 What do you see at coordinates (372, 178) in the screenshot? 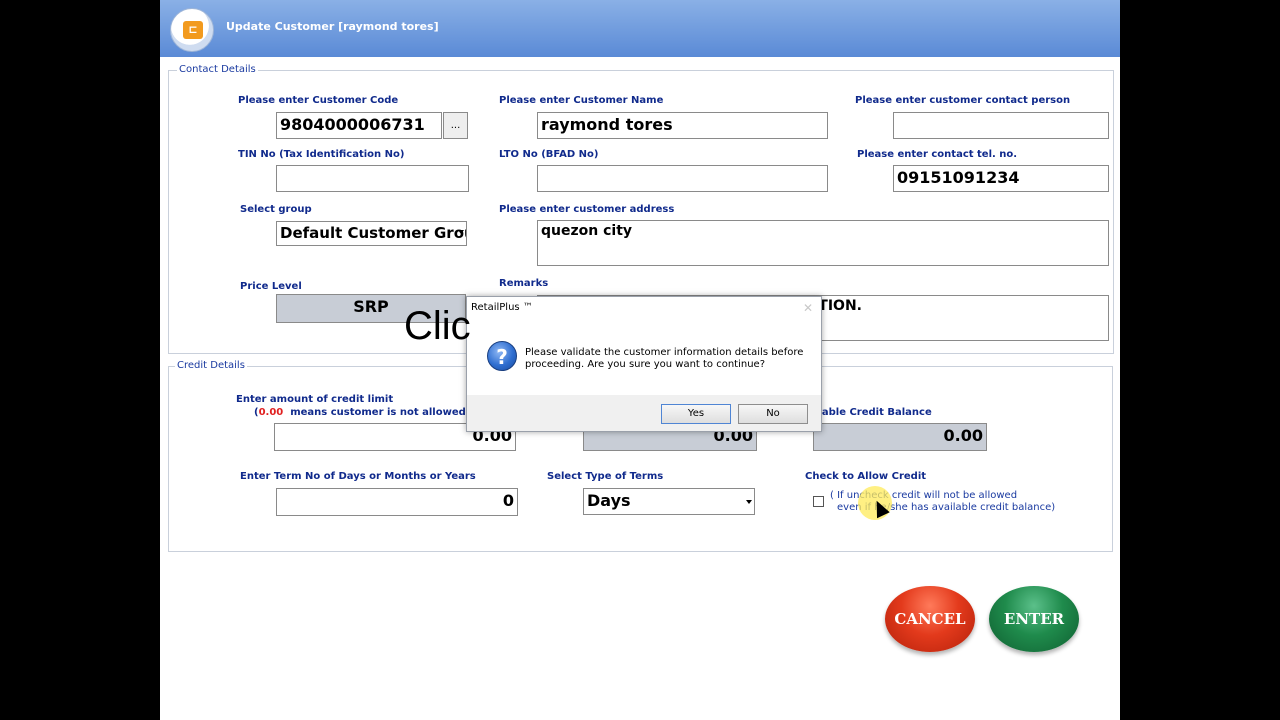
I see `tin-input` at bounding box center [372, 178].